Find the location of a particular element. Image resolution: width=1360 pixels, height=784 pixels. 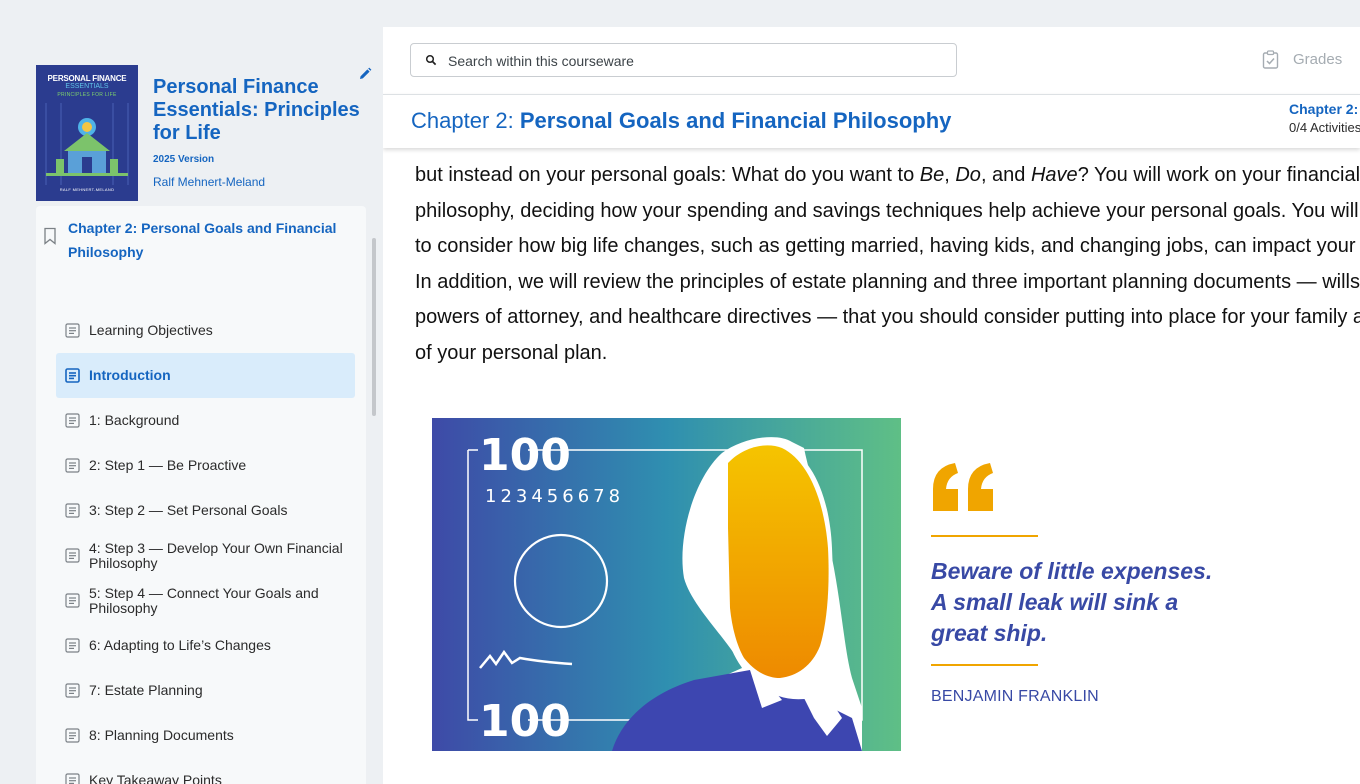

cover-title: PERSONAL FINANCE is located at coordinates (87, 78).